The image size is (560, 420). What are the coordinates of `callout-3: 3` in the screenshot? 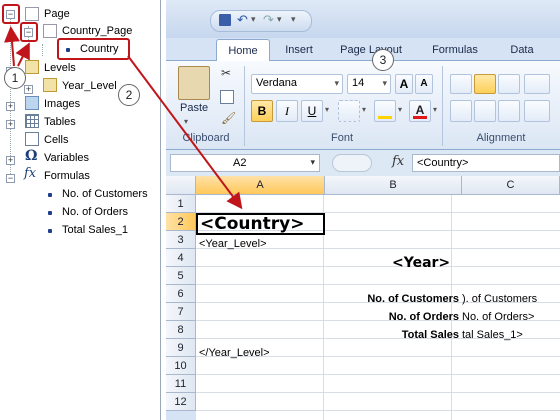 It's located at (383, 60).